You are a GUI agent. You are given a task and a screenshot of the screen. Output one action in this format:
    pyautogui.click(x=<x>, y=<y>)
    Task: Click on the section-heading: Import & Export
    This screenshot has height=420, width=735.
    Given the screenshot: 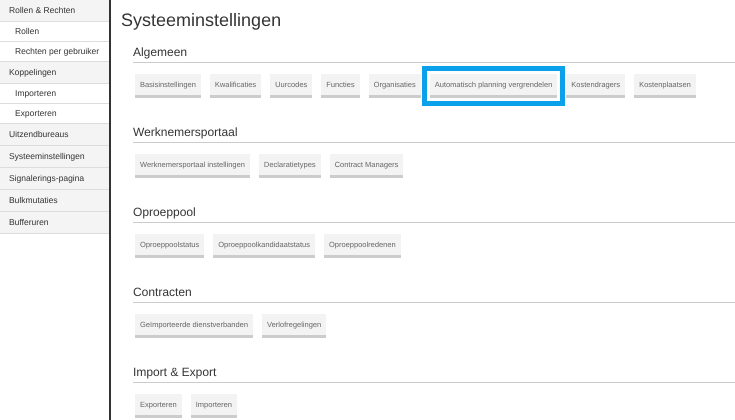 What is the action you would take?
    pyautogui.click(x=434, y=373)
    